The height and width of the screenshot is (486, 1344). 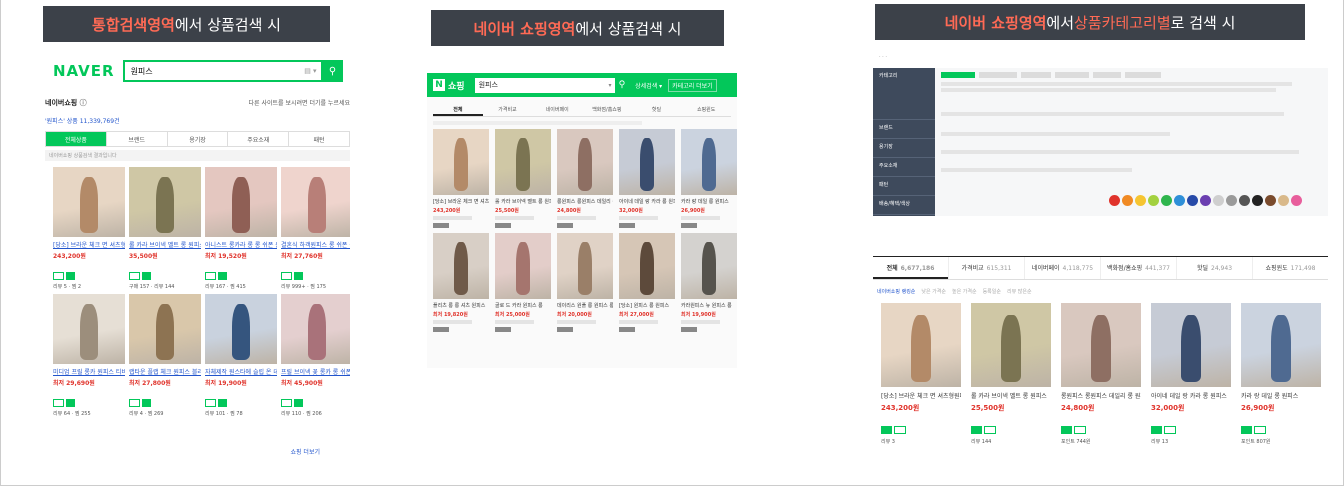 I want to click on sort-option: 낮은 가격순, so click(x=933, y=291).